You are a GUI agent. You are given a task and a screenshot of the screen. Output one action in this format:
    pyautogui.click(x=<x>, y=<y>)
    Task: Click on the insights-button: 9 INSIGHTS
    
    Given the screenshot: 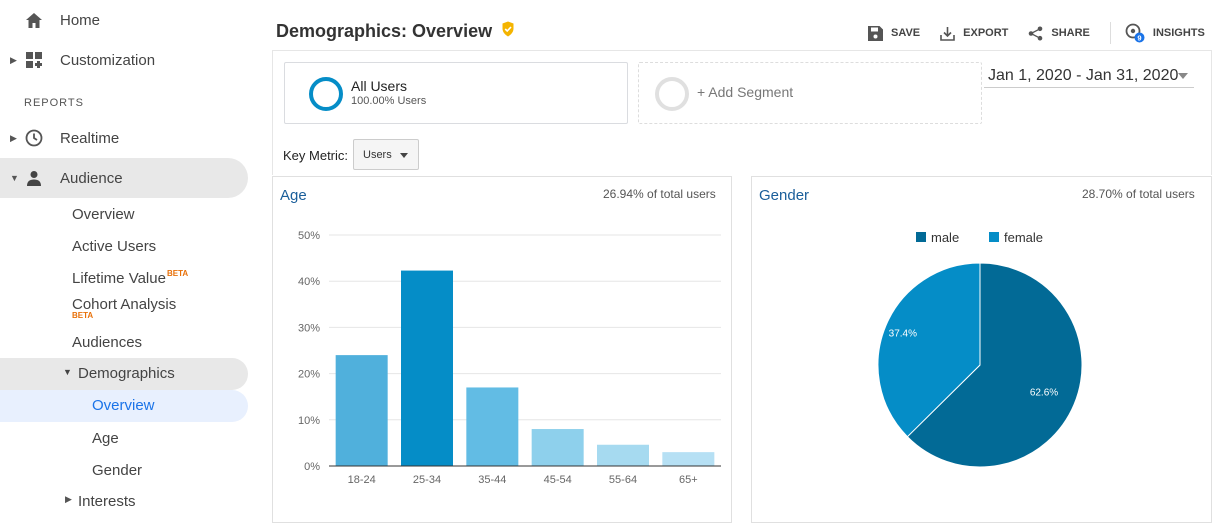 What is the action you would take?
    pyautogui.click(x=1165, y=33)
    